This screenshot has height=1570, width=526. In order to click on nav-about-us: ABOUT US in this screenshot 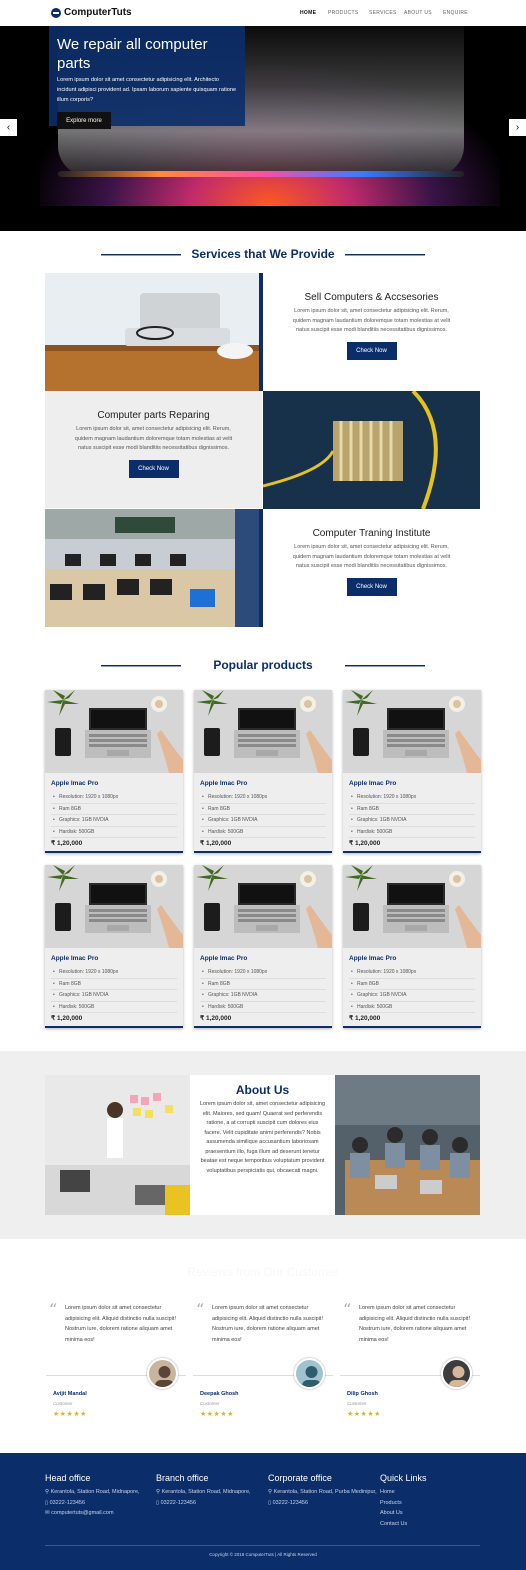, I will do `click(418, 13)`.